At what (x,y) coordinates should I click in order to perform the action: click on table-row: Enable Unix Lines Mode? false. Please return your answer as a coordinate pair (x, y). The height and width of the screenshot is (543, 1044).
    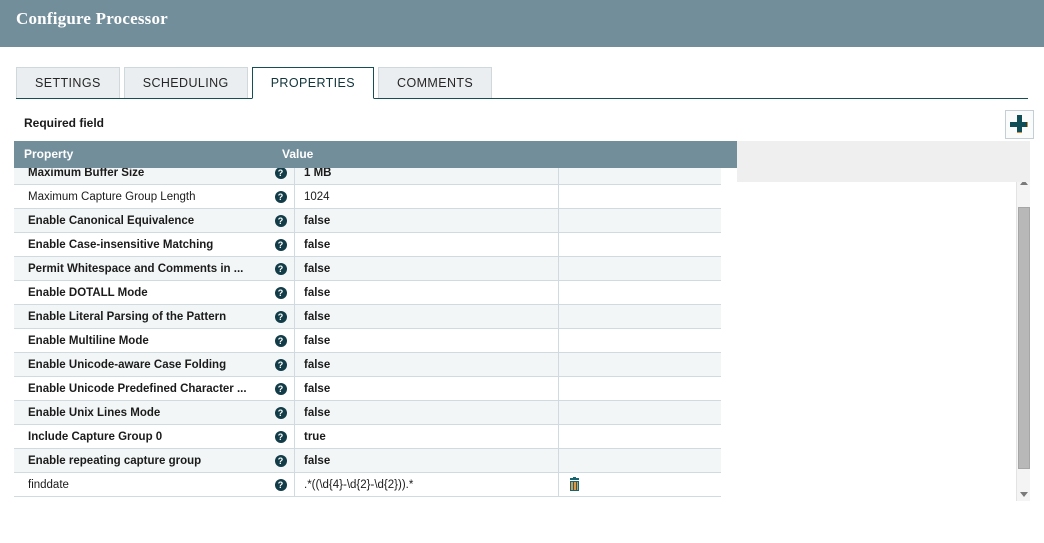
    Looking at the image, I should click on (367, 413).